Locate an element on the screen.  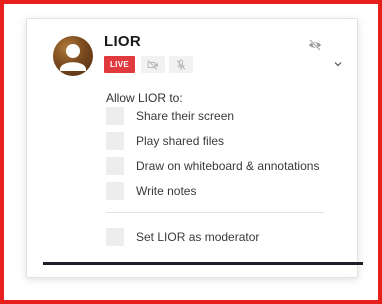
permission-play-shared-files: Play shared files is located at coordinates (165, 141).